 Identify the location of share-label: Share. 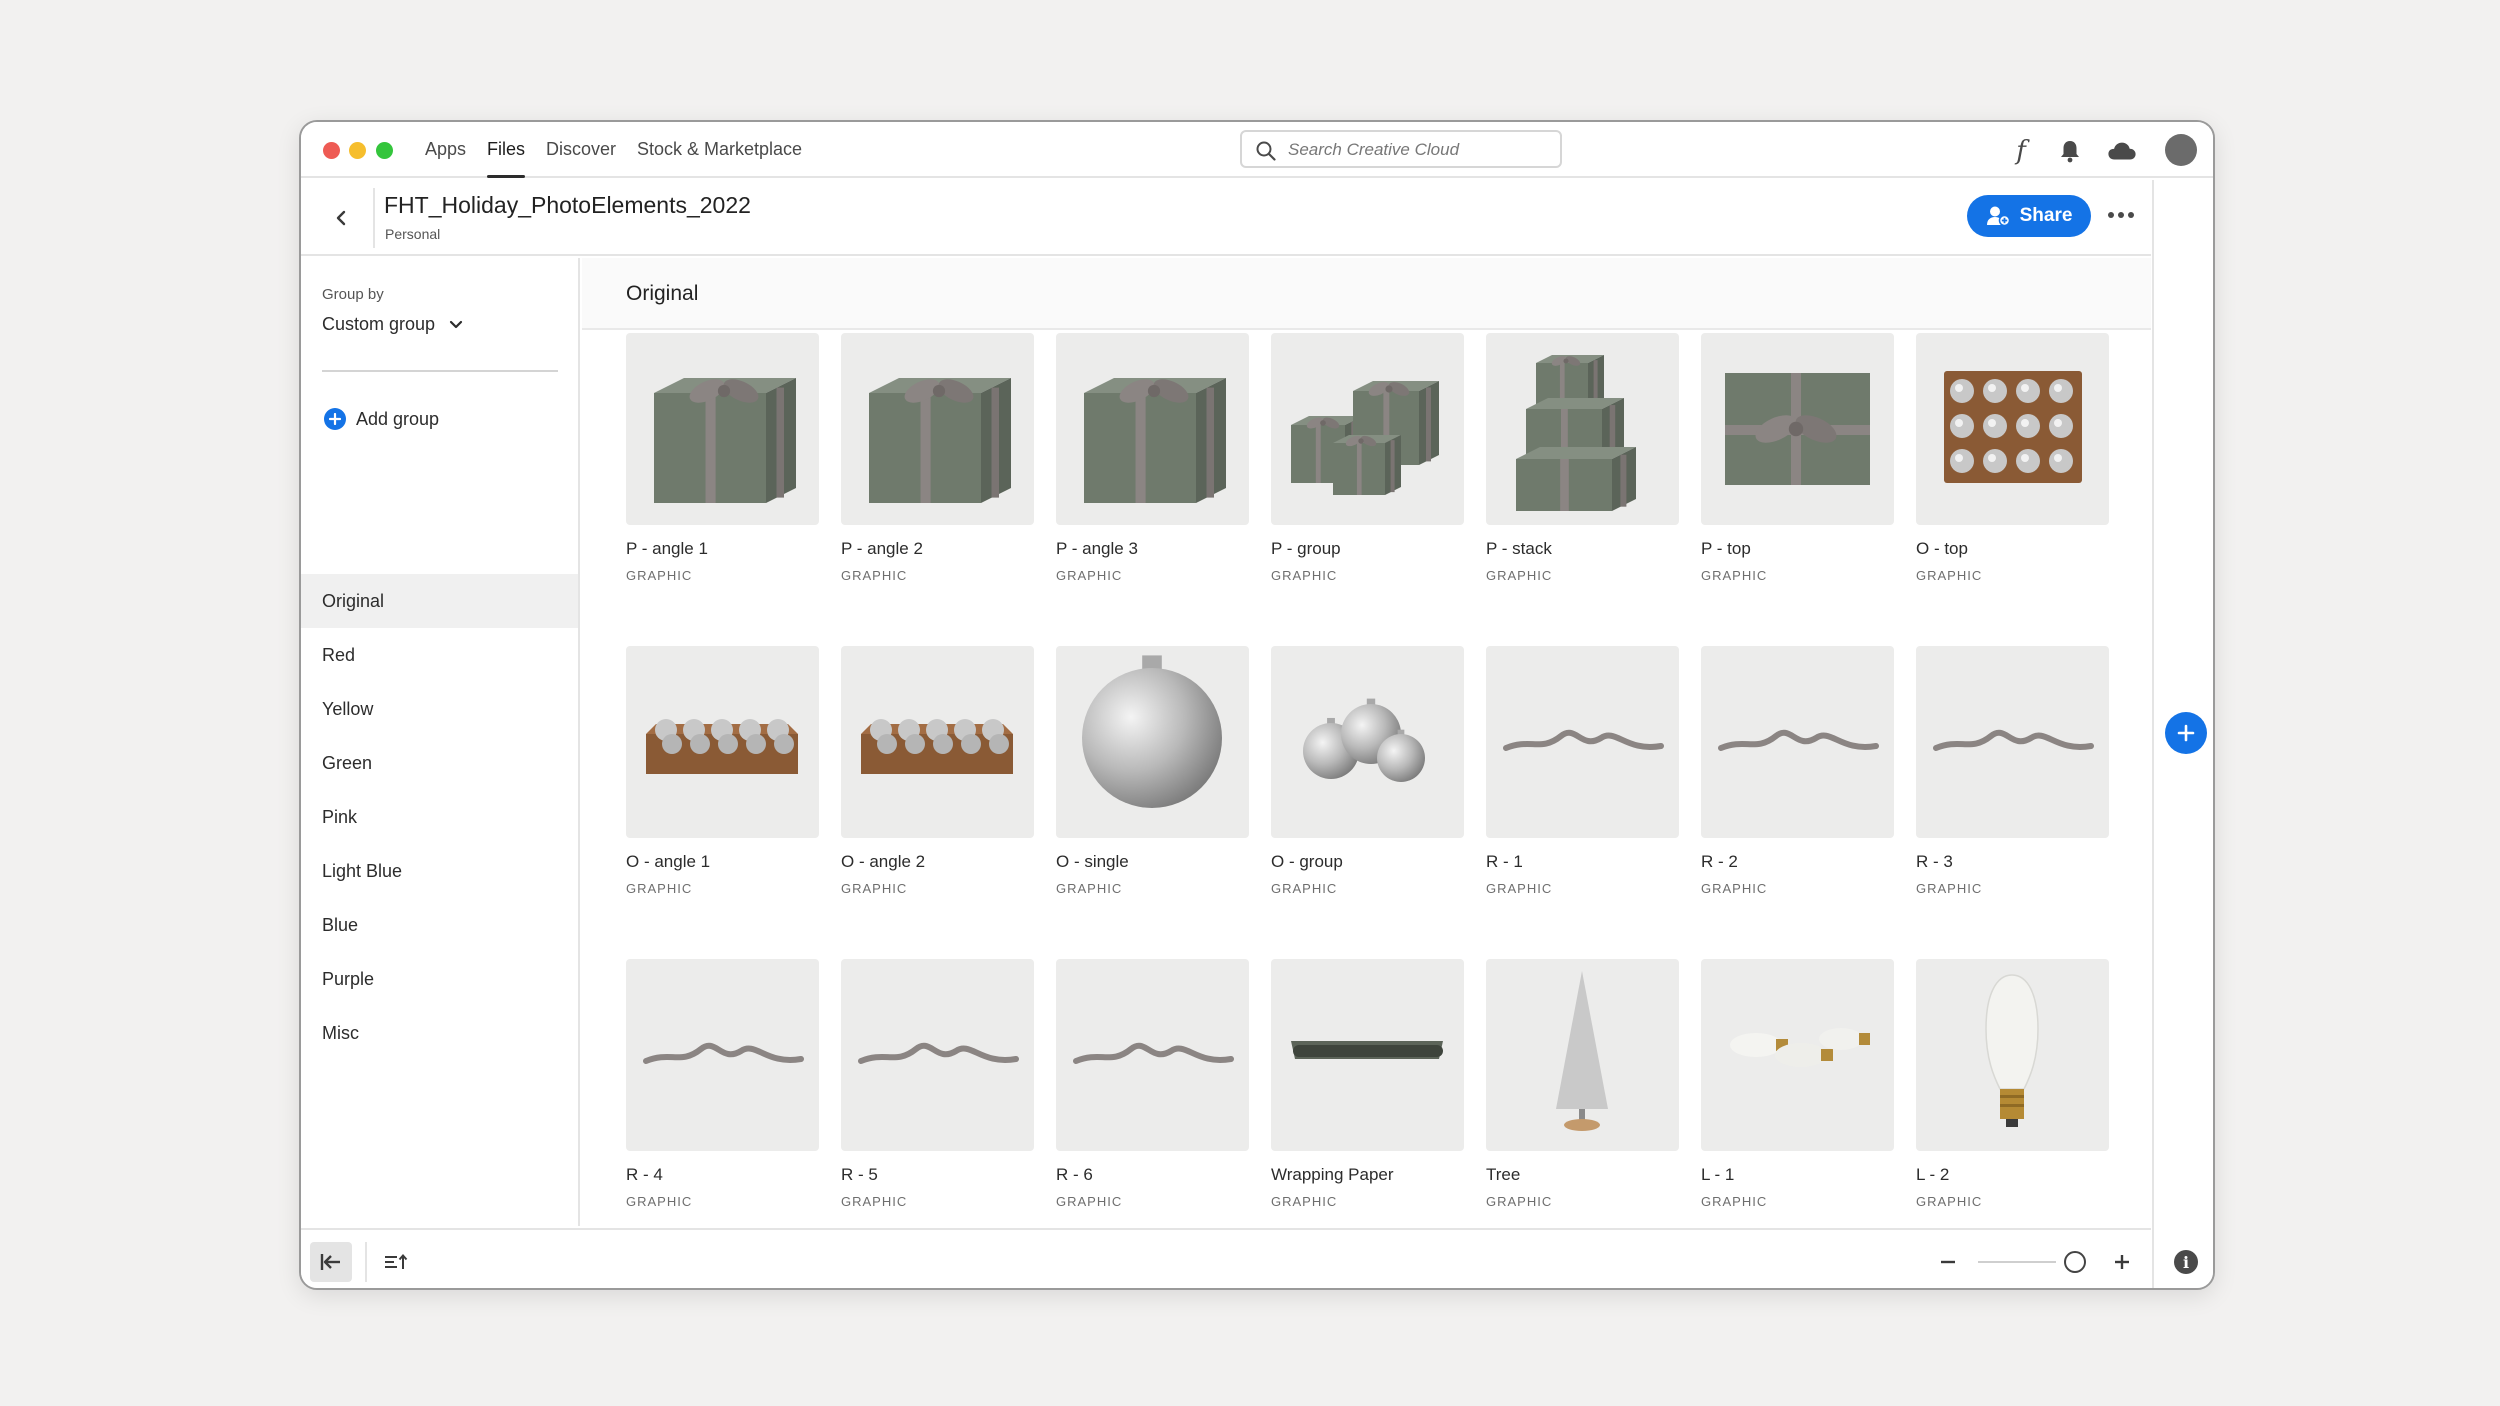
(2046, 215).